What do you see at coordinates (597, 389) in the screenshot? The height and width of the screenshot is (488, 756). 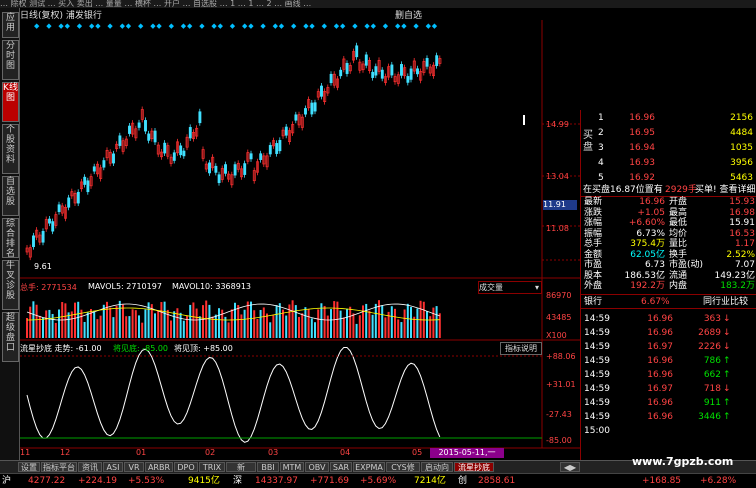 I see `tick-time: 14:59` at bounding box center [597, 389].